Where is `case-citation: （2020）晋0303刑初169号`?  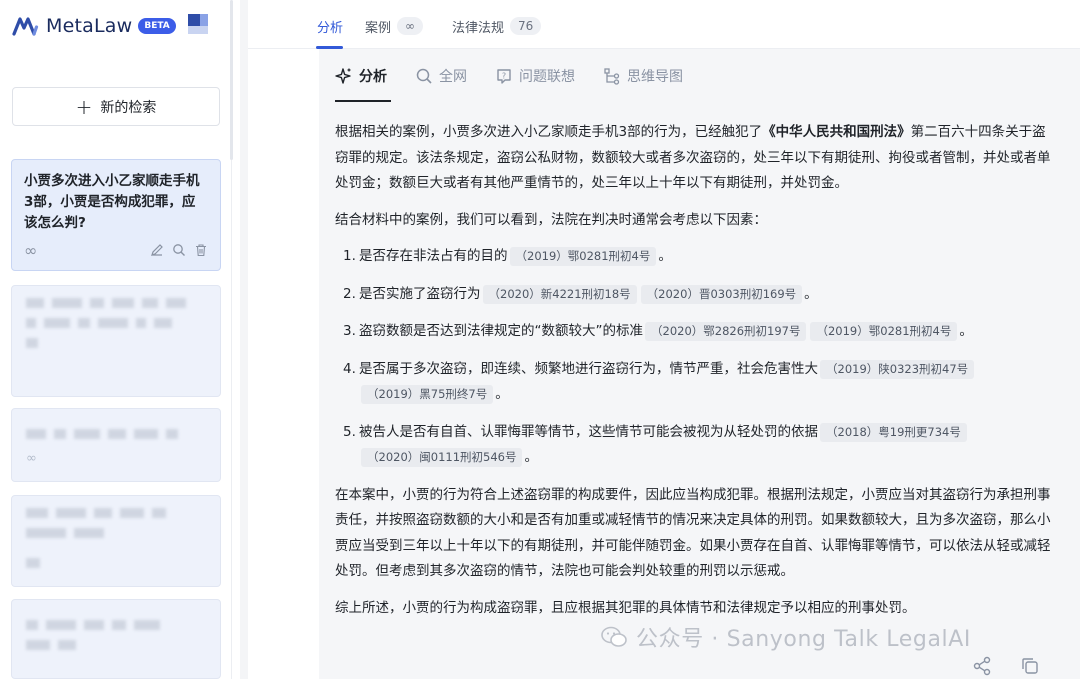
case-citation: （2020）晋0303刑初169号 is located at coordinates (721, 294).